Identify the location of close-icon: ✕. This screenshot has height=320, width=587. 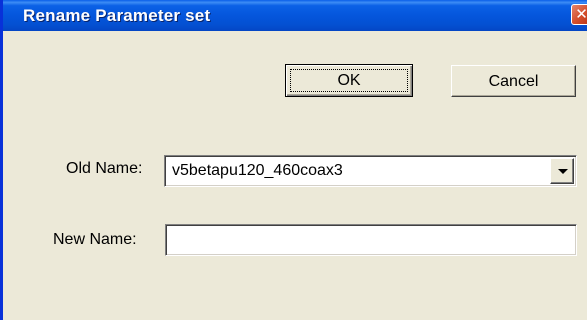
(581, 14).